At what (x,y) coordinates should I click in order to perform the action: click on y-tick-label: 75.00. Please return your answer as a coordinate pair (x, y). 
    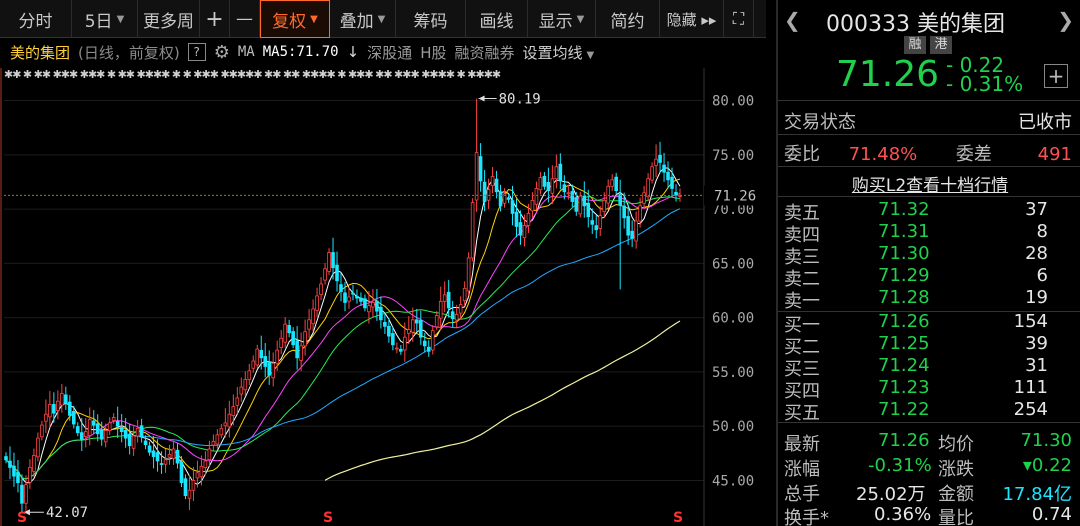
    Looking at the image, I should click on (733, 156).